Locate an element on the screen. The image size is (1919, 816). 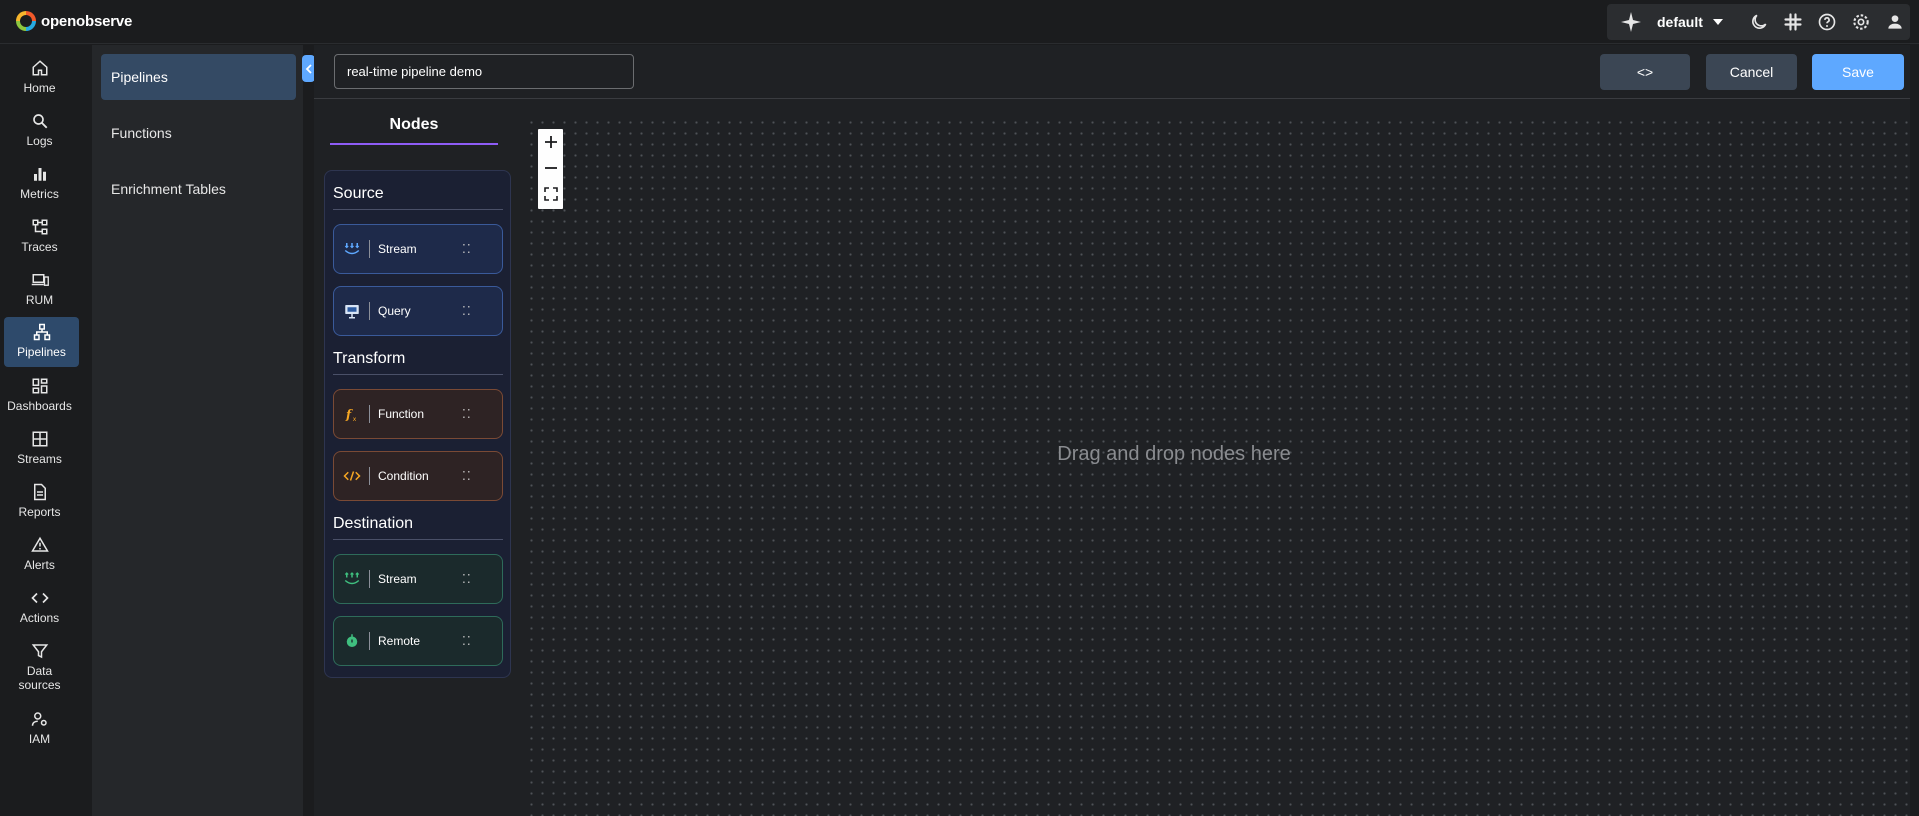
search-icon is located at coordinates (39, 121).